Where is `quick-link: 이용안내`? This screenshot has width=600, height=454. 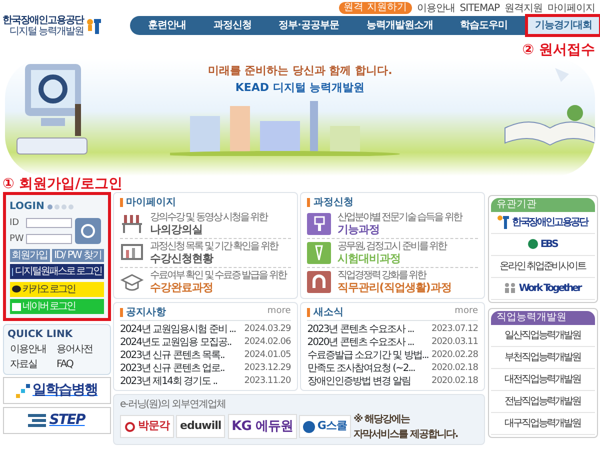 quick-link: 이용안내 is located at coordinates (33, 349).